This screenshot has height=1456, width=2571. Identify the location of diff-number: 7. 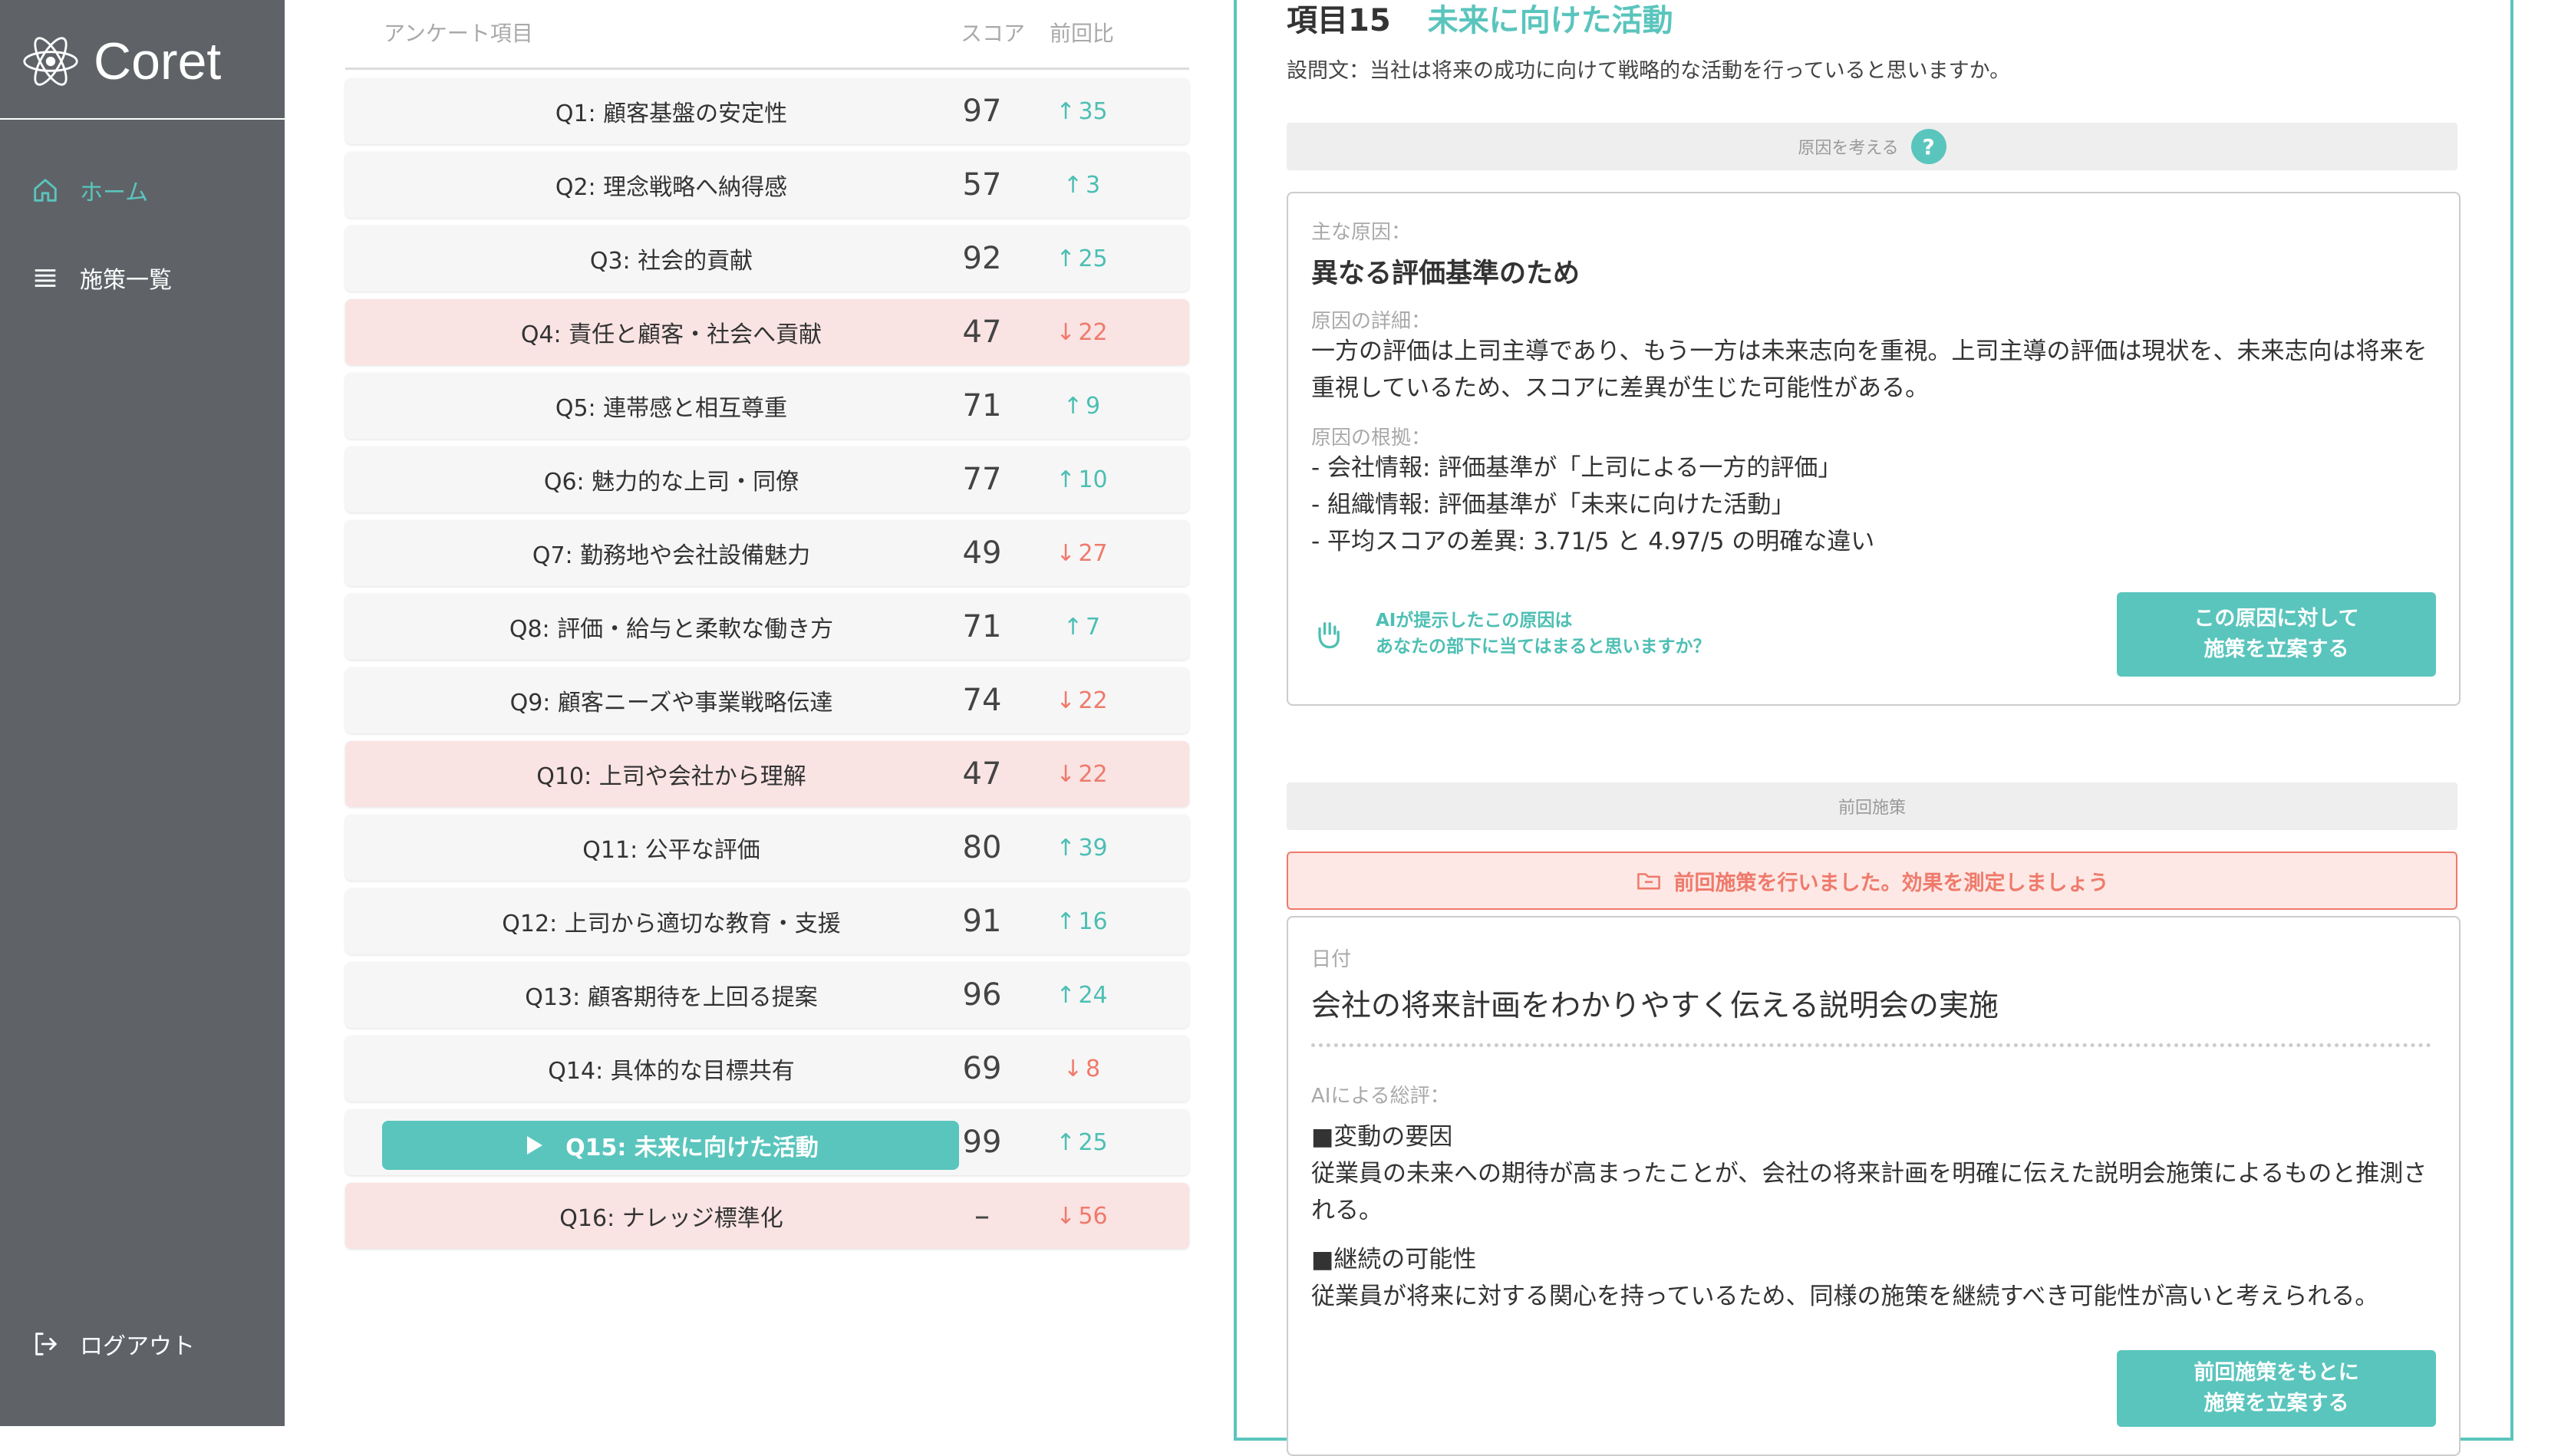
(1093, 627).